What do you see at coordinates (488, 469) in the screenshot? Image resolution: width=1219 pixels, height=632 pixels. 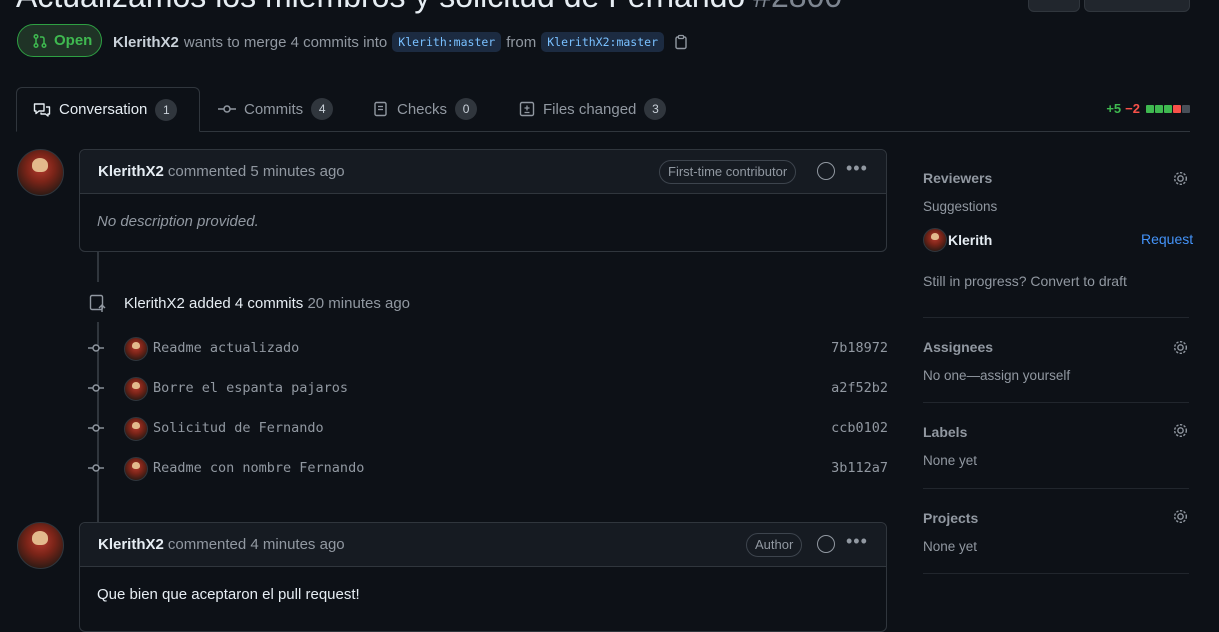 I see `commit-item: Readme con nombre Fernando 3b112a7` at bounding box center [488, 469].